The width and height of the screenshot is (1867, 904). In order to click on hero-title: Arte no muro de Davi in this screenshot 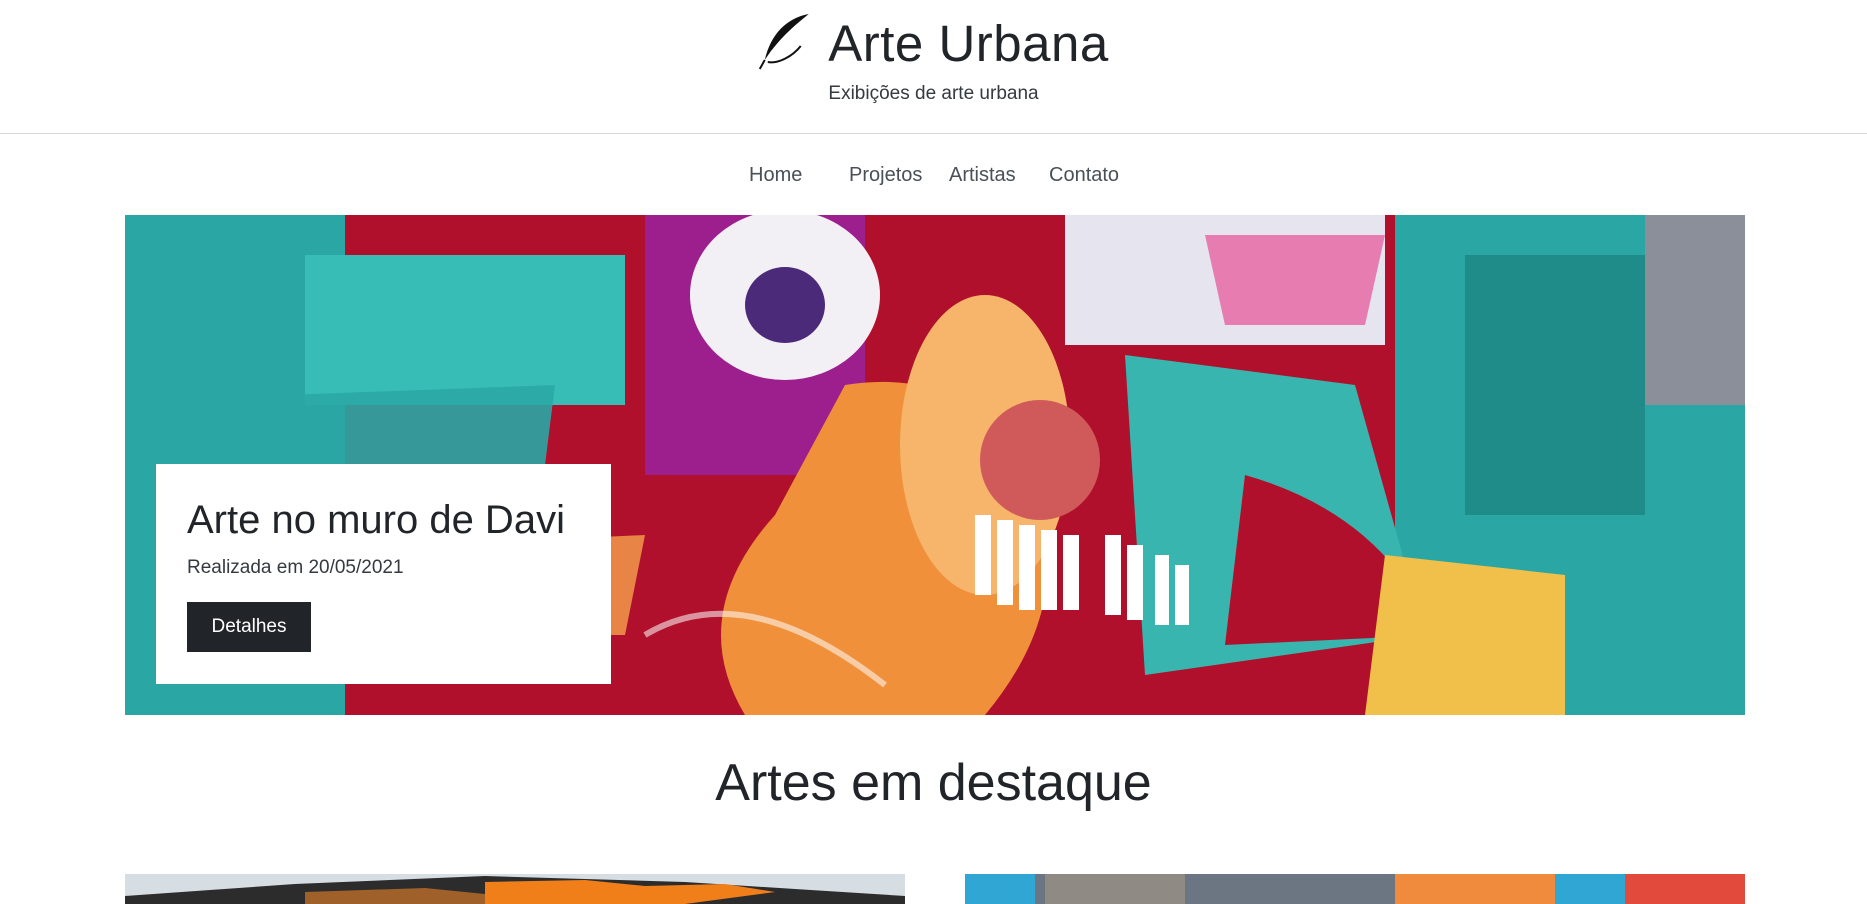, I will do `click(376, 520)`.